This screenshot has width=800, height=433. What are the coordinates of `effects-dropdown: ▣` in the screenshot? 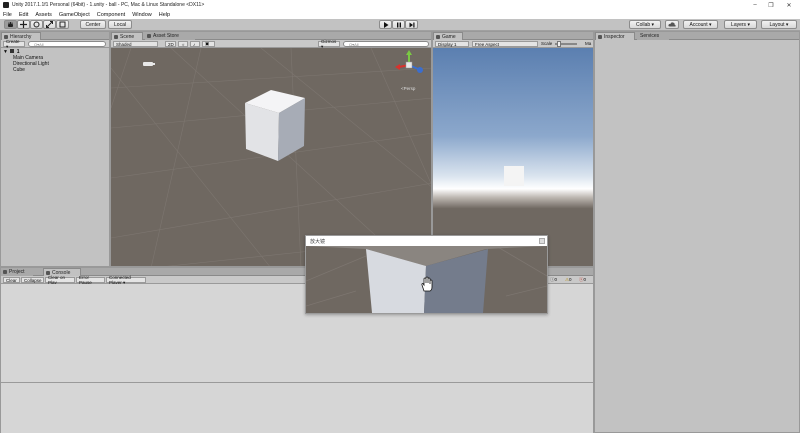 It's located at (208, 44).